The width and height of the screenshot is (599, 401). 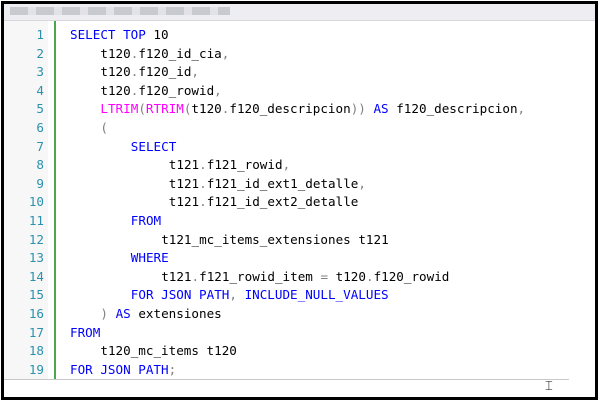 I want to click on code-text: SELECT, so click(x=154, y=147).